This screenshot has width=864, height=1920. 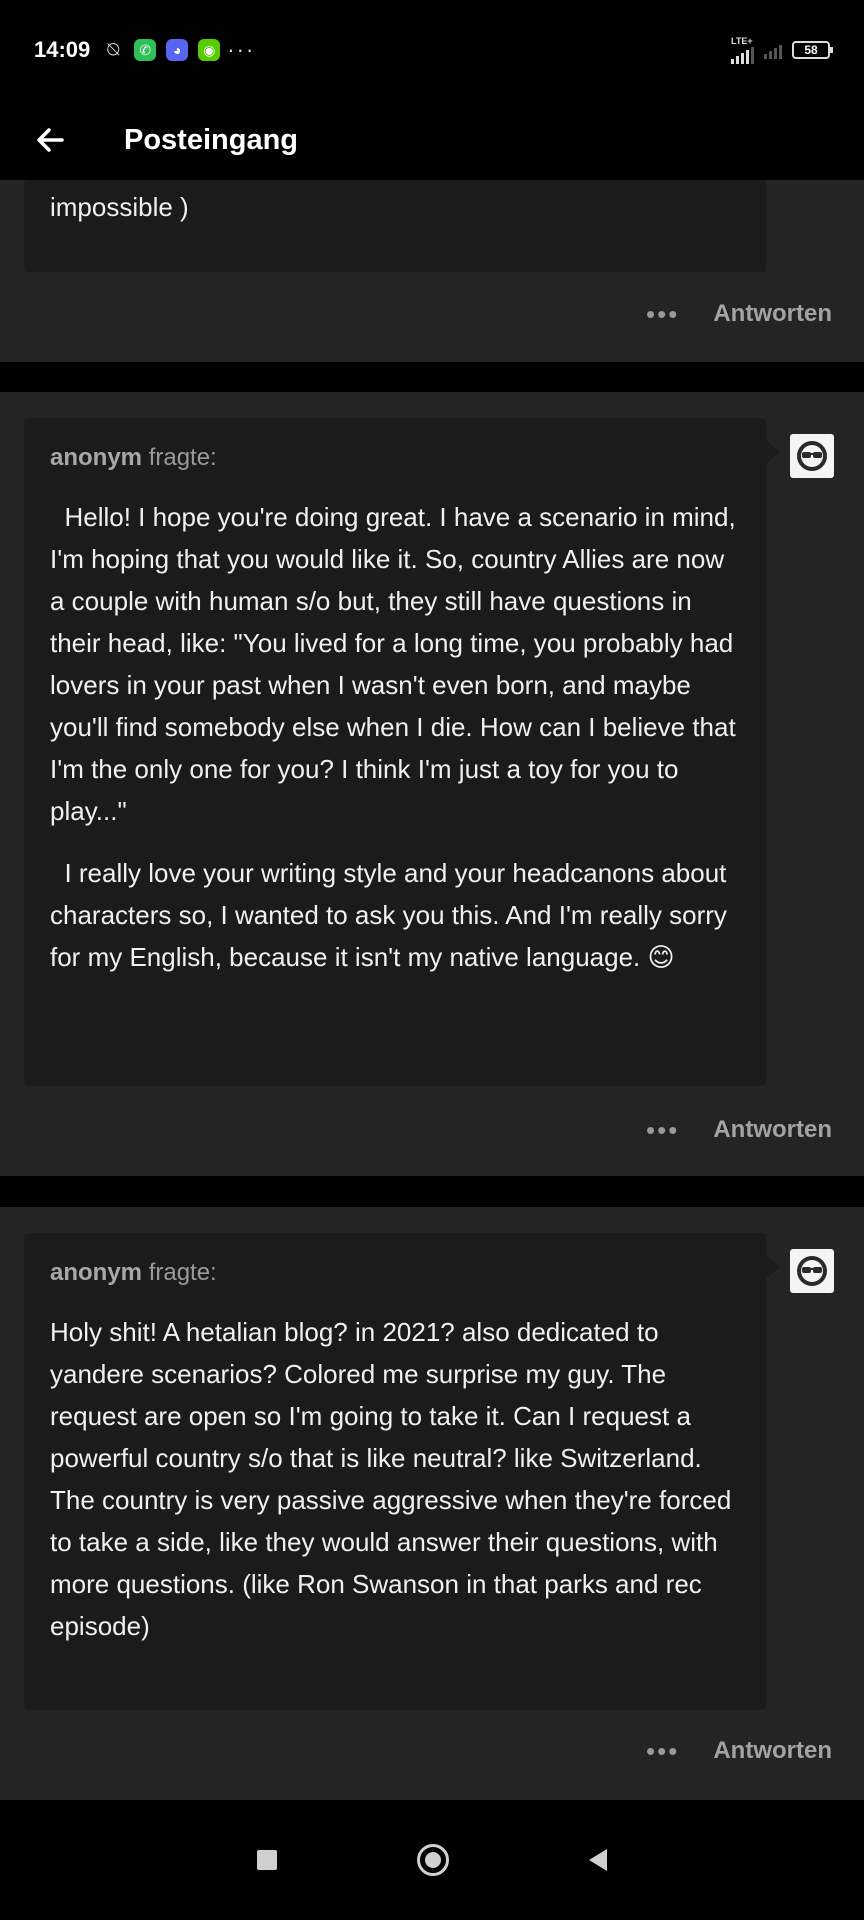 What do you see at coordinates (395, 226) in the screenshot?
I see `question-bubble: impossible )` at bounding box center [395, 226].